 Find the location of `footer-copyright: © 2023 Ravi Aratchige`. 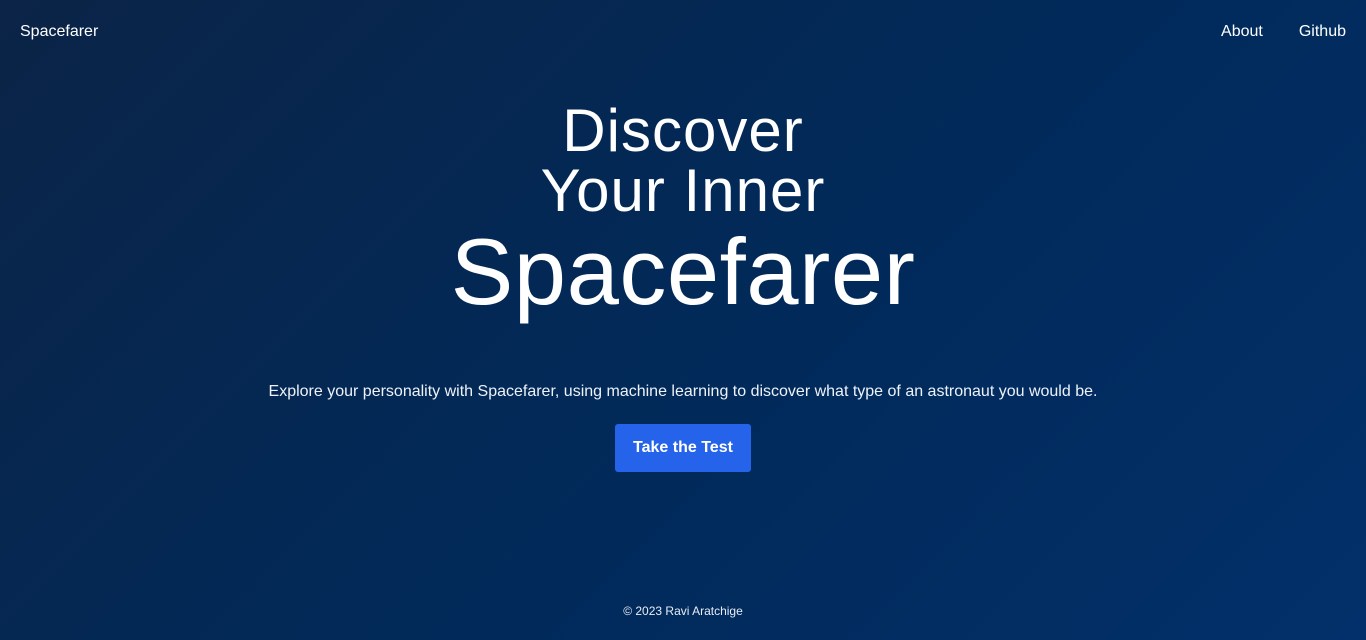

footer-copyright: © 2023 Ravi Aratchige is located at coordinates (683, 611).